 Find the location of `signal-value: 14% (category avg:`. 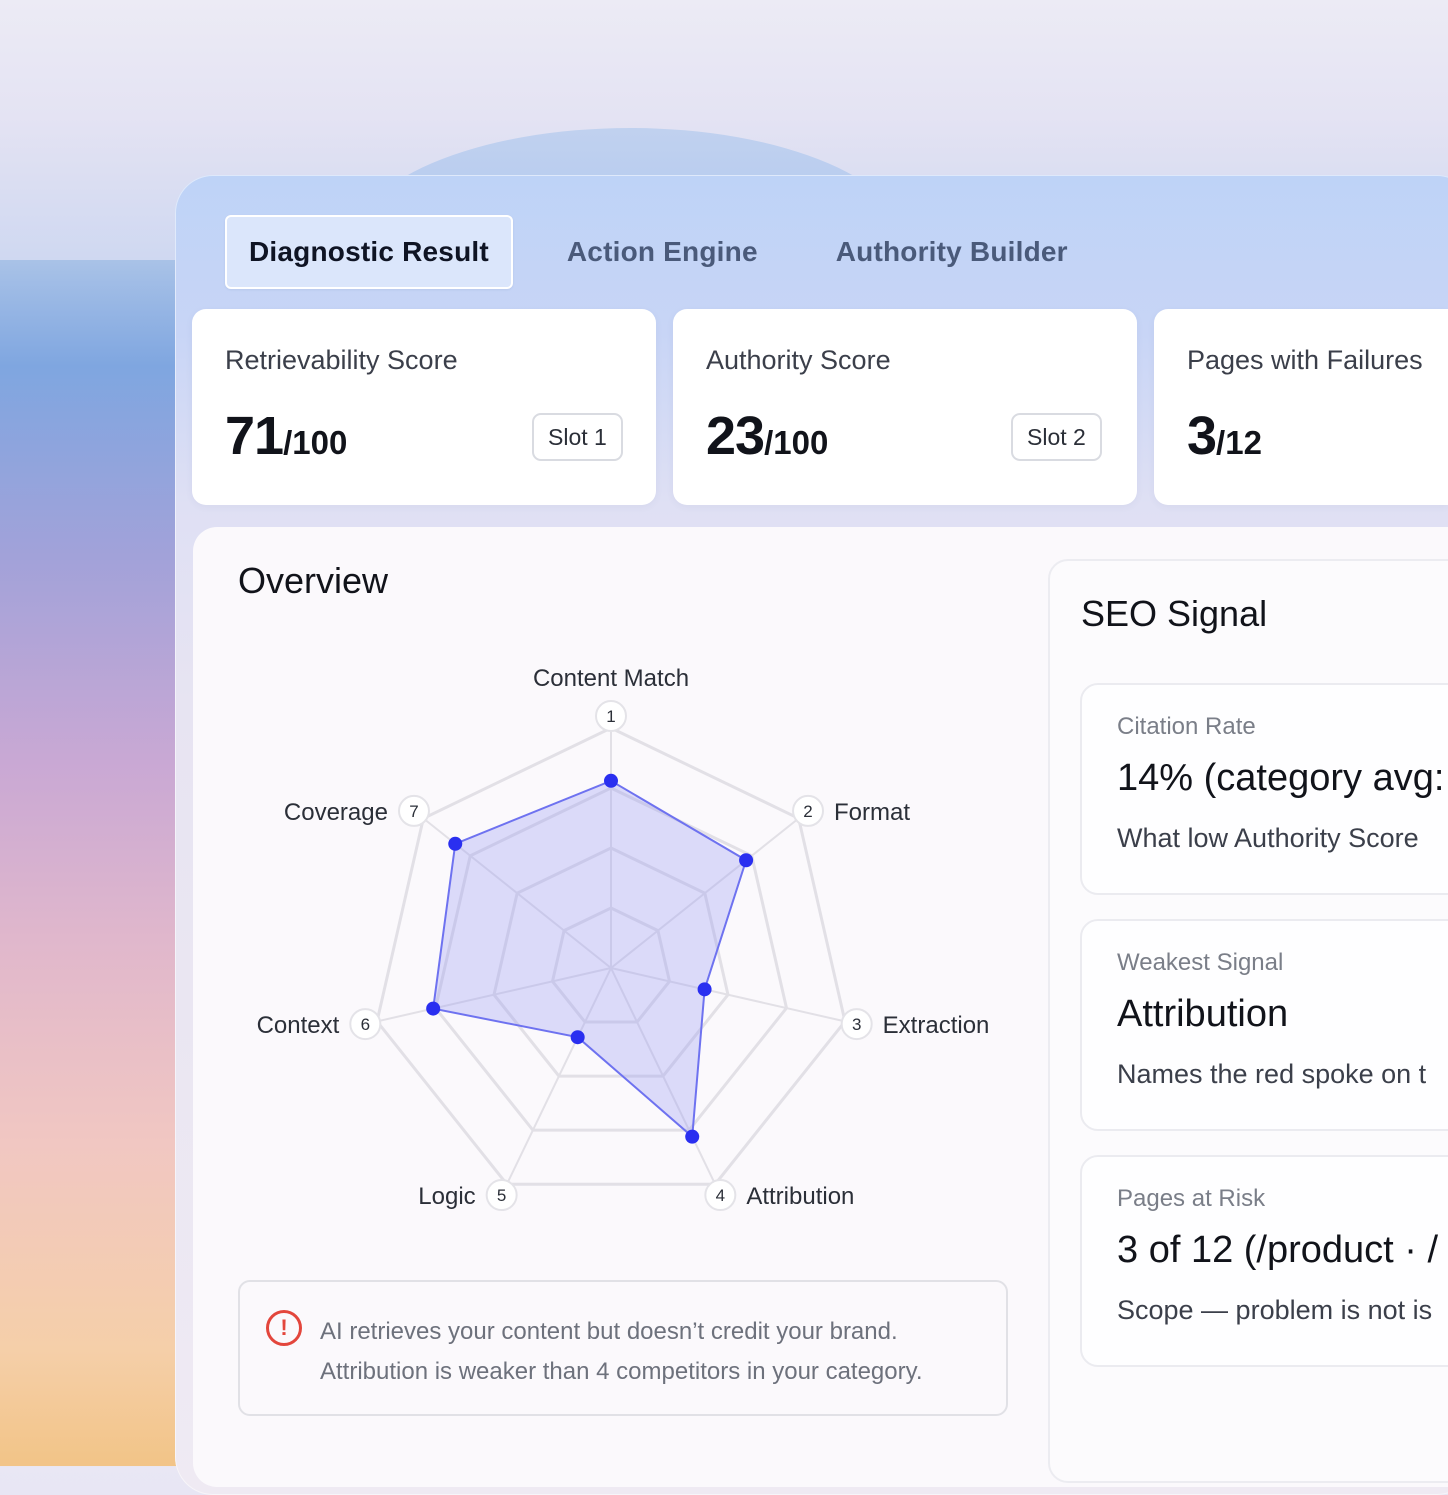

signal-value: 14% (category avg: is located at coordinates (1281, 778).